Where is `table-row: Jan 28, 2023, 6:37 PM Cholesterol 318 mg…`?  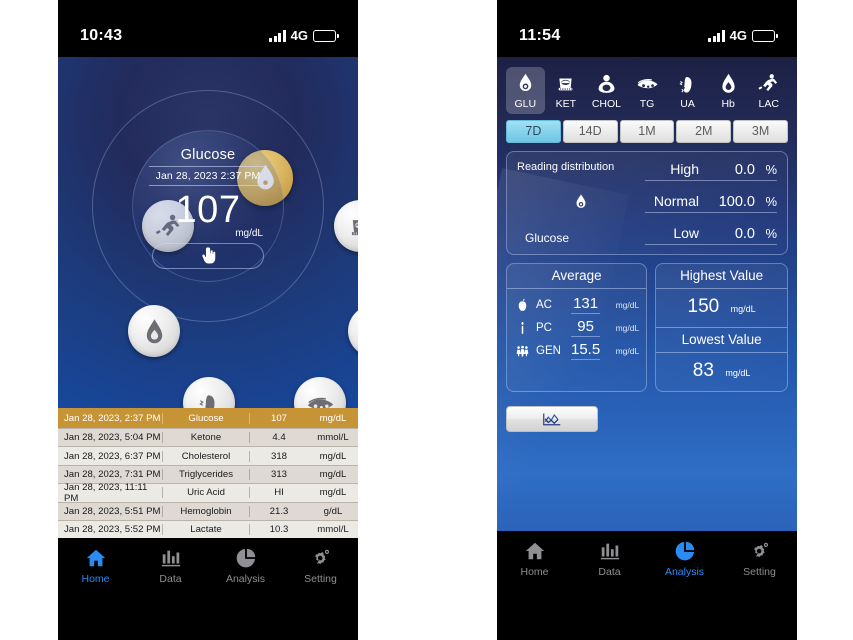 table-row: Jan 28, 2023, 6:37 PM Cholesterol 318 mg… is located at coordinates (208, 455).